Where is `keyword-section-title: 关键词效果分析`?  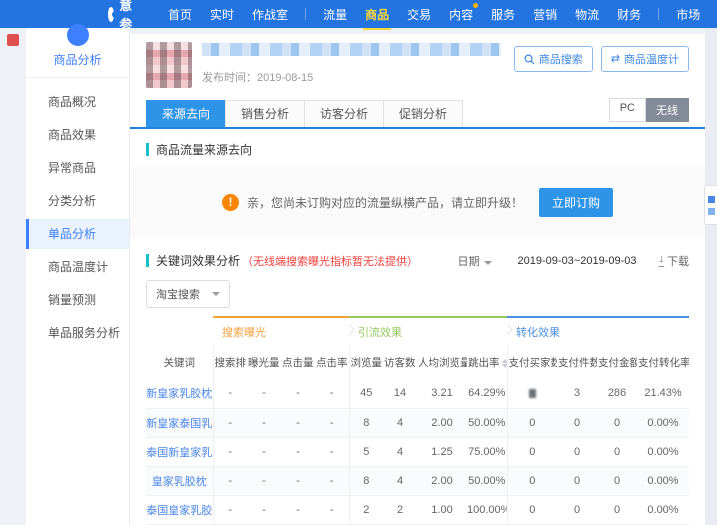 keyword-section-title: 关键词效果分析 is located at coordinates (198, 261).